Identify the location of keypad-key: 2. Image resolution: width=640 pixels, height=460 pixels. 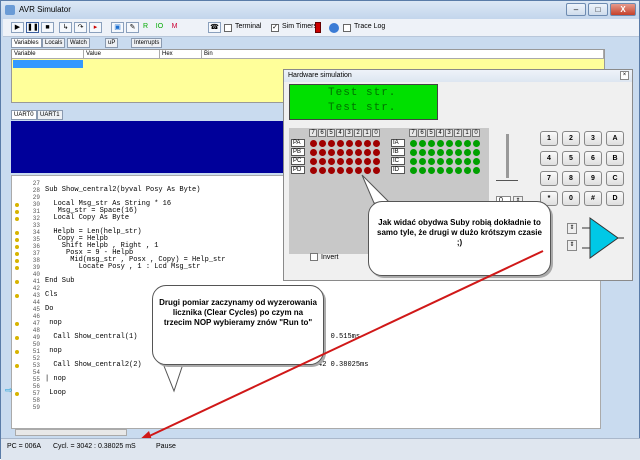
(571, 138).